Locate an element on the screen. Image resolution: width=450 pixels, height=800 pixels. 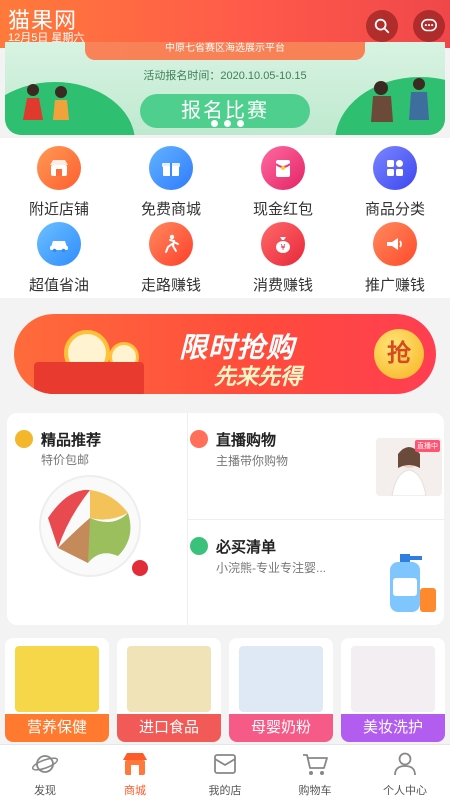
tile-label: 进口食品 is located at coordinates (169, 728).